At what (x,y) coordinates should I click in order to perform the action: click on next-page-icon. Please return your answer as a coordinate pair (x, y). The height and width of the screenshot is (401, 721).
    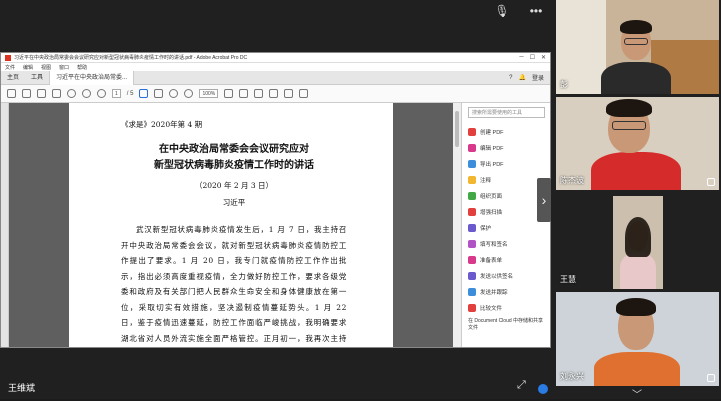
    Looking at the image, I should click on (101, 93).